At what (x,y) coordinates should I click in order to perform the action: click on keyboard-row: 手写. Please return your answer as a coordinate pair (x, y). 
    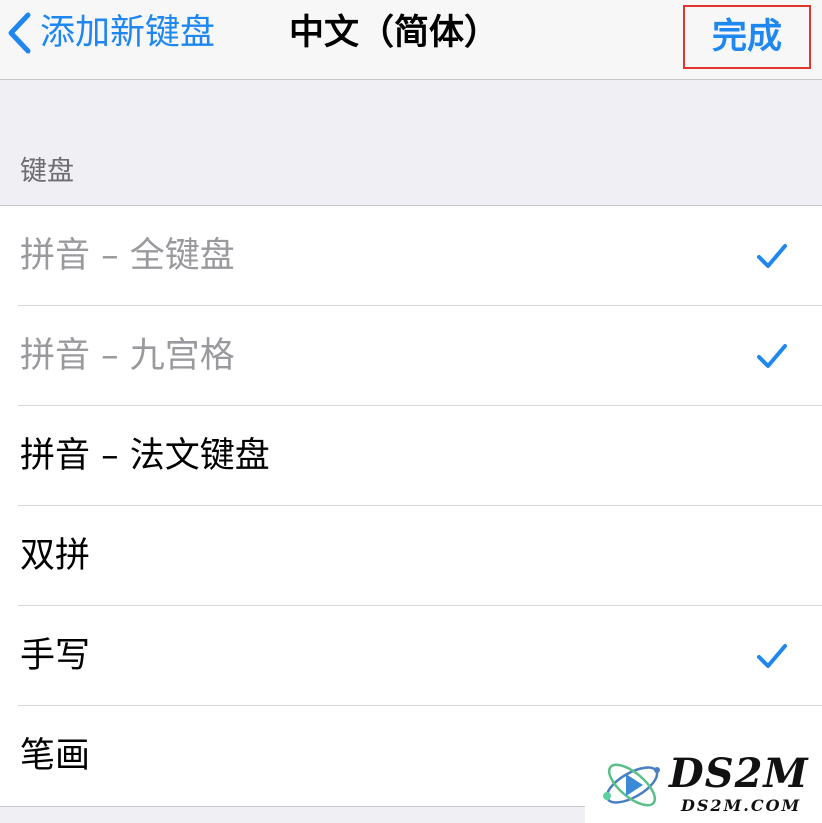
    Looking at the image, I should click on (411, 656).